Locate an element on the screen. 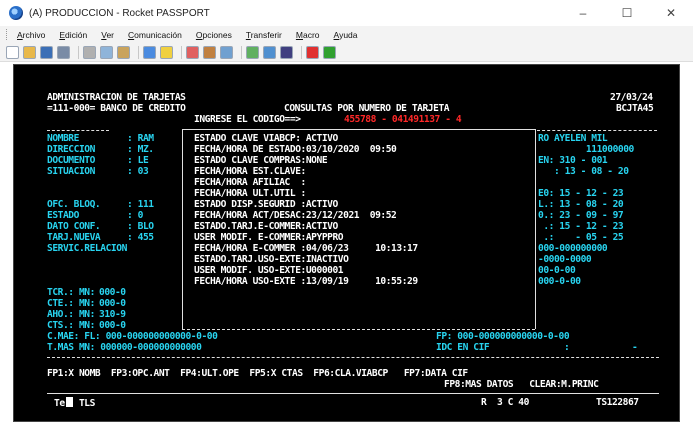 The height and width of the screenshot is (422, 693). right-detail-line: 000-000000000 is located at coordinates (573, 248).